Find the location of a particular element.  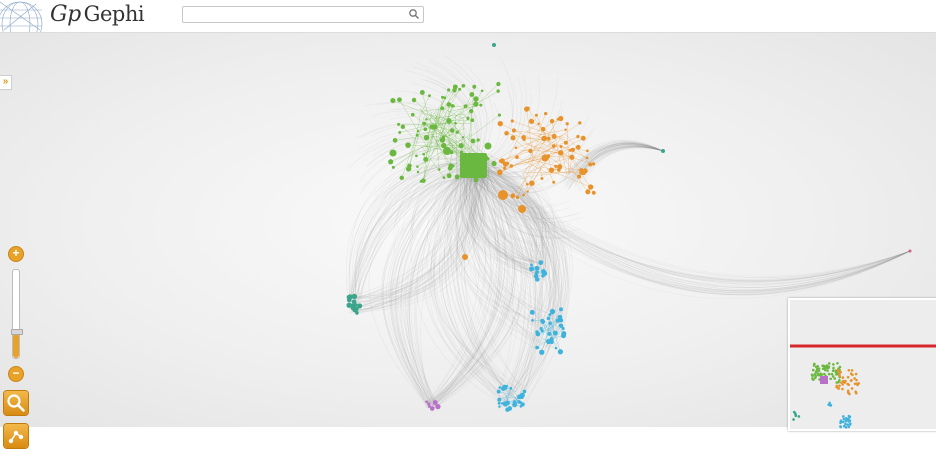

layout-tool-button is located at coordinates (16, 436).